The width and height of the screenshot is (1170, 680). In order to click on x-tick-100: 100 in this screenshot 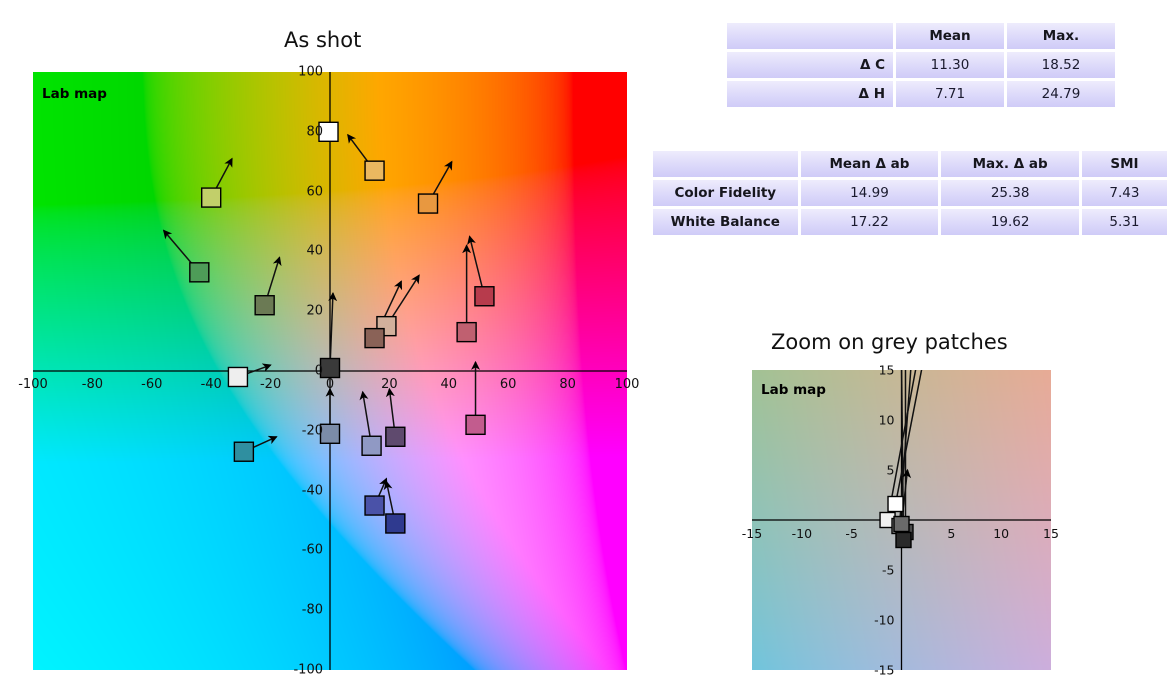, I will do `click(627, 384)`.